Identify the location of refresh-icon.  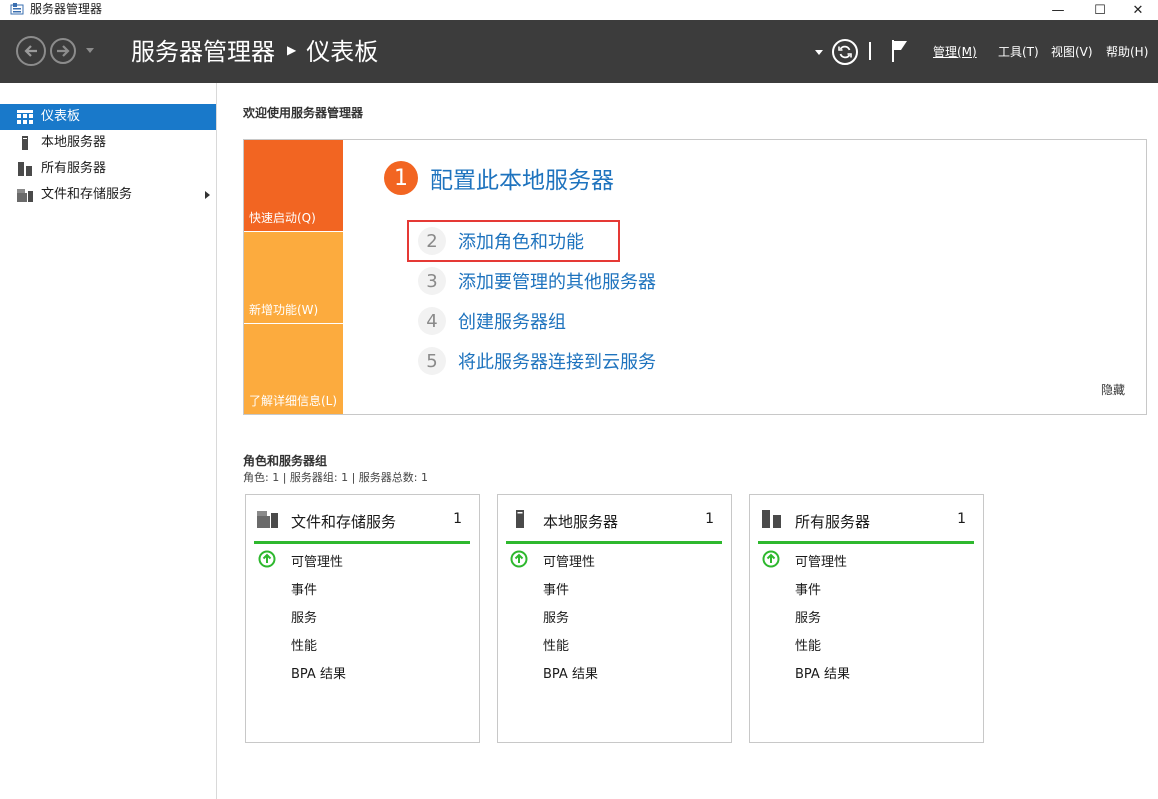
(845, 52).